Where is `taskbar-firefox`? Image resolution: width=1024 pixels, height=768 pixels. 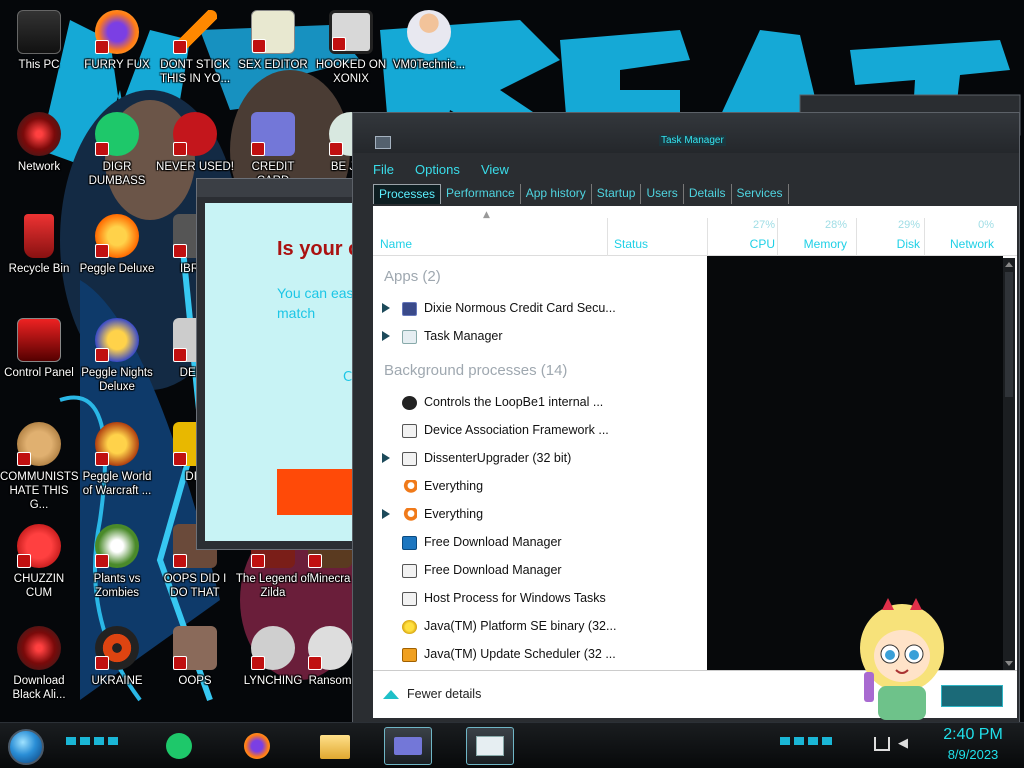 taskbar-firefox is located at coordinates (258, 746).